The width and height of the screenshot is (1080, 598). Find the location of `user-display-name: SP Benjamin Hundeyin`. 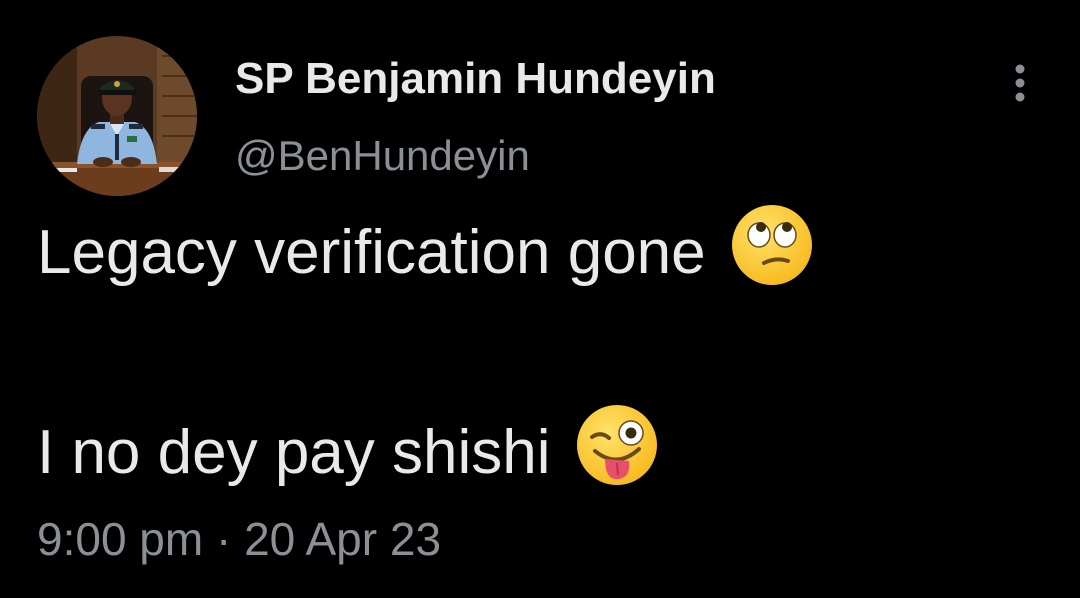

user-display-name: SP Benjamin Hundeyin is located at coordinates (475, 79).